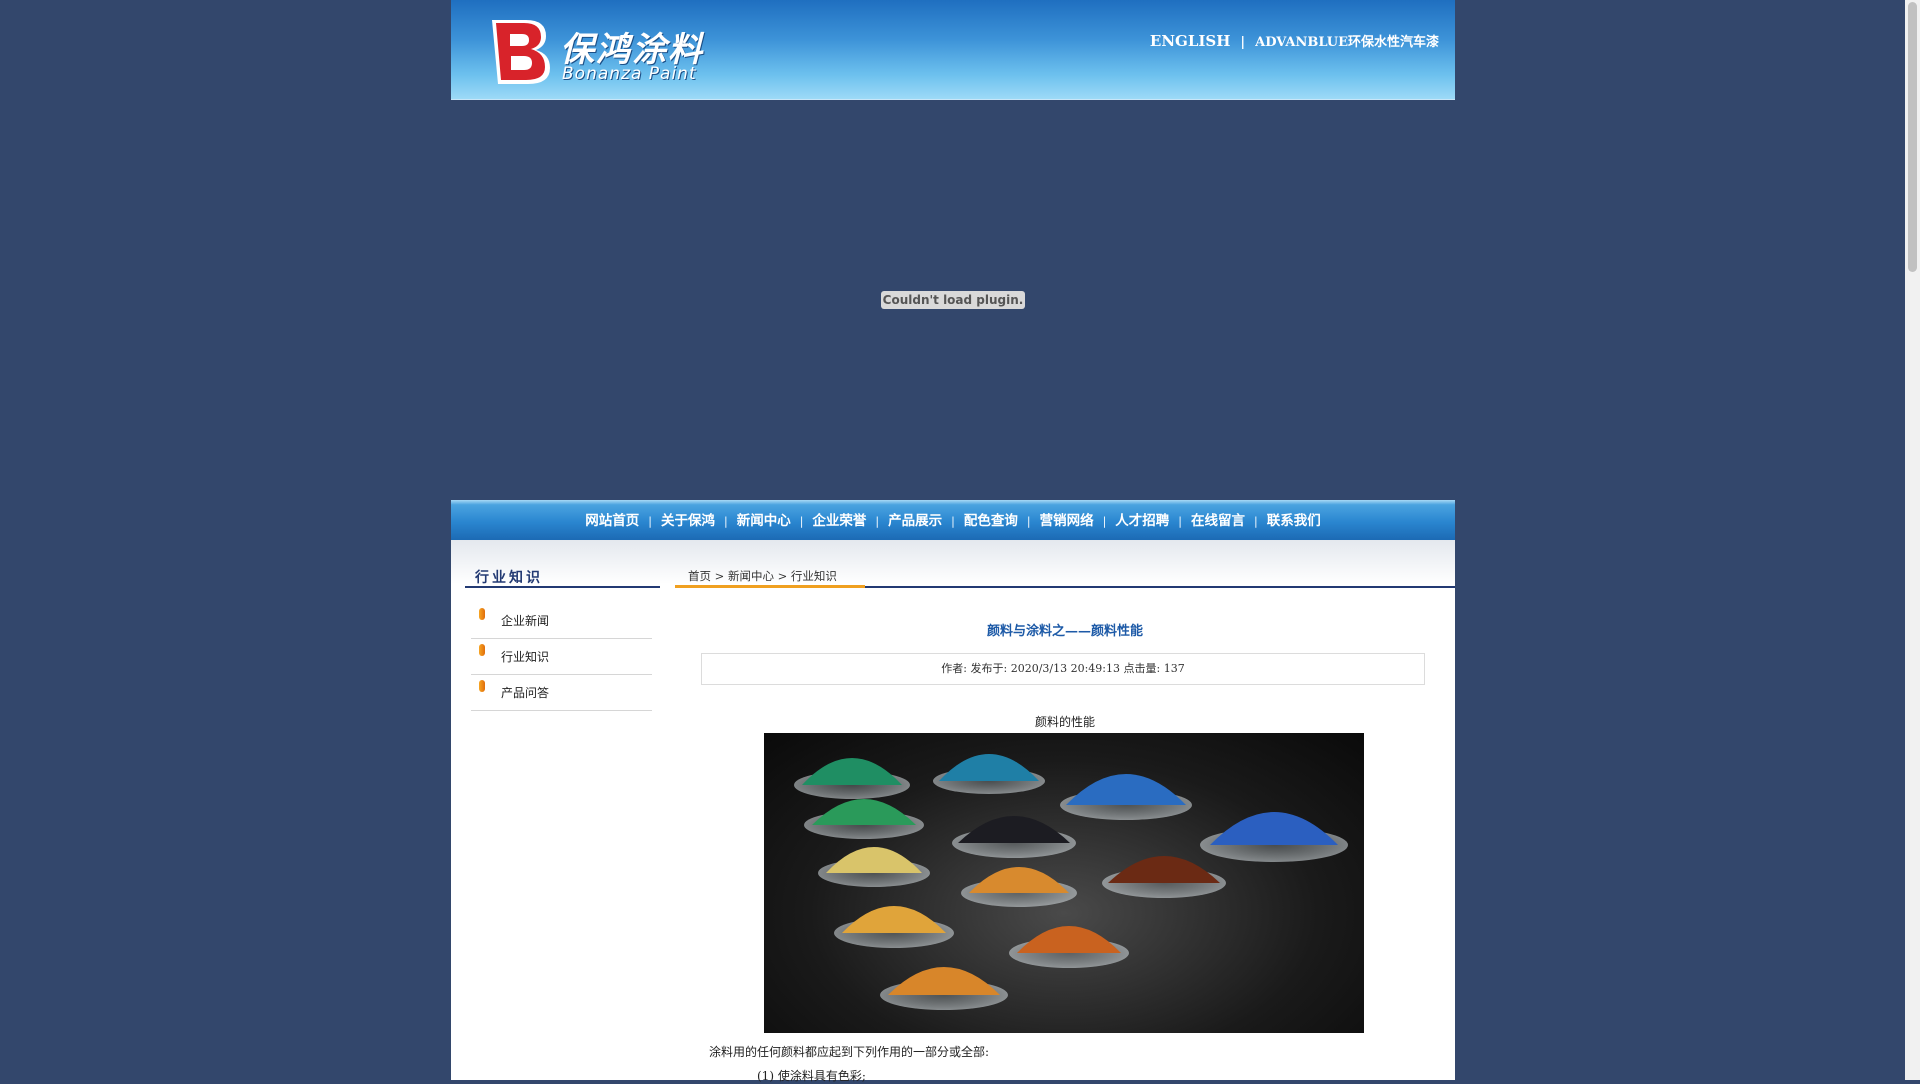 This screenshot has height=1084, width=1920. I want to click on nav-honors: 企业荣誉, so click(839, 521).